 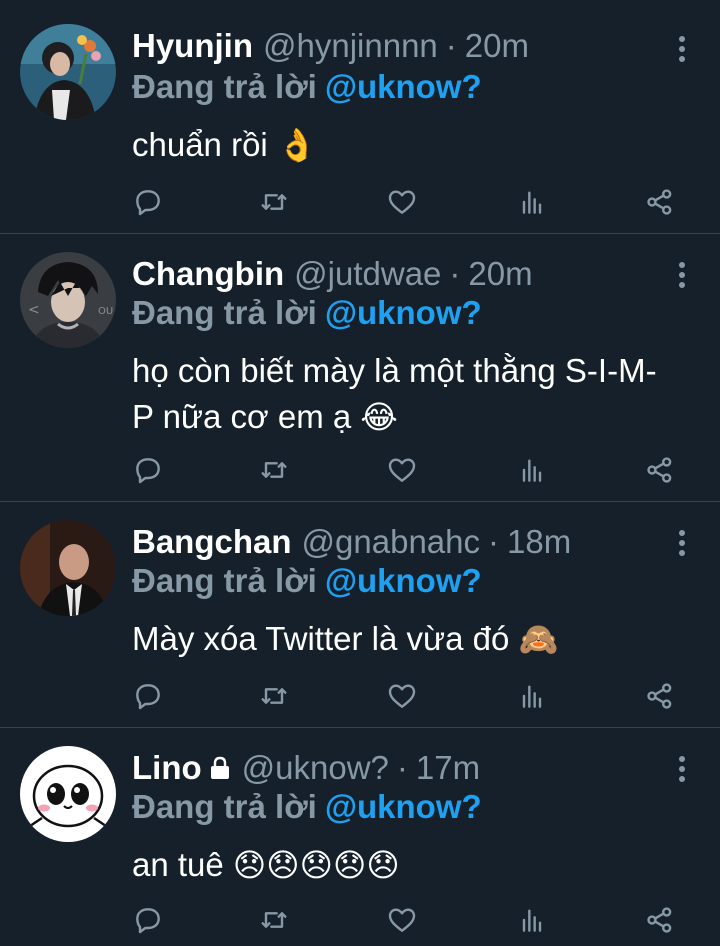 I want to click on svg-text: OU, so click(x=105, y=311).